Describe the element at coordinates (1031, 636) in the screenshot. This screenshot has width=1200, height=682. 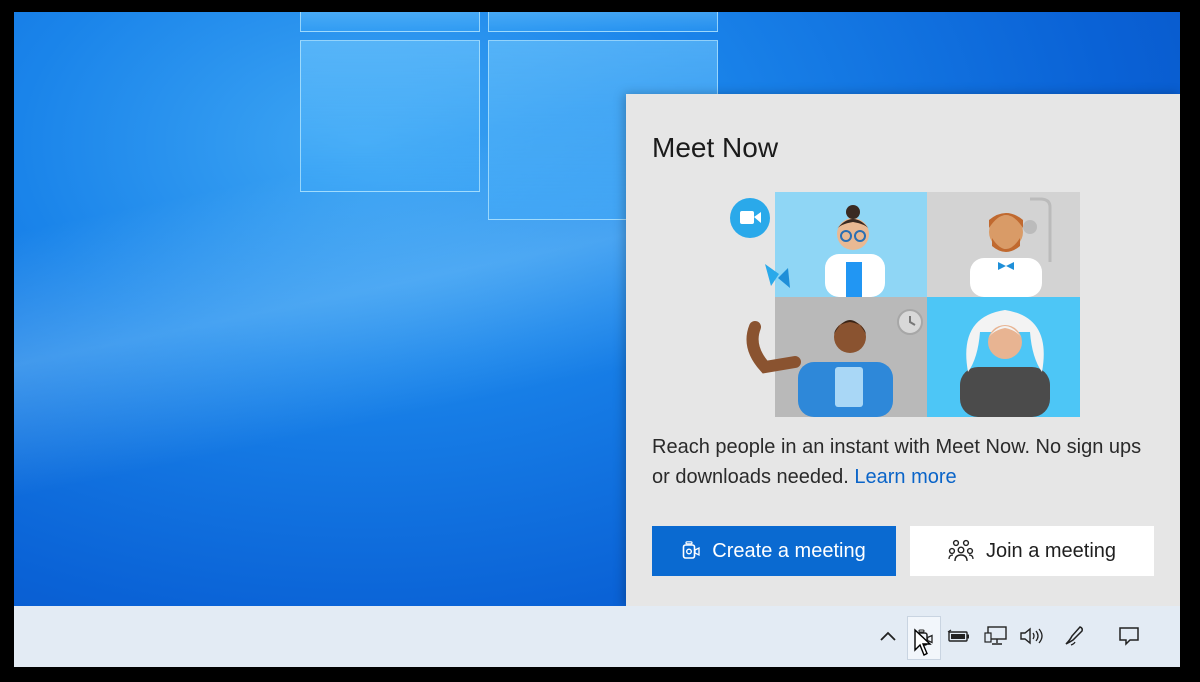
I see `volume-icon` at that location.